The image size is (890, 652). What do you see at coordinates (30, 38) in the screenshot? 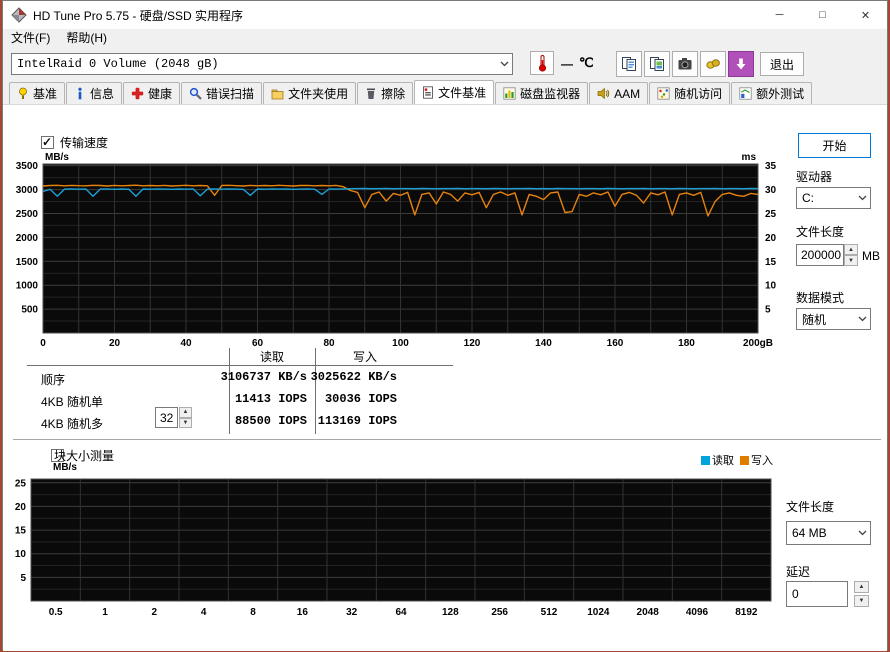
I see `menu-file: 文件(F)` at bounding box center [30, 38].